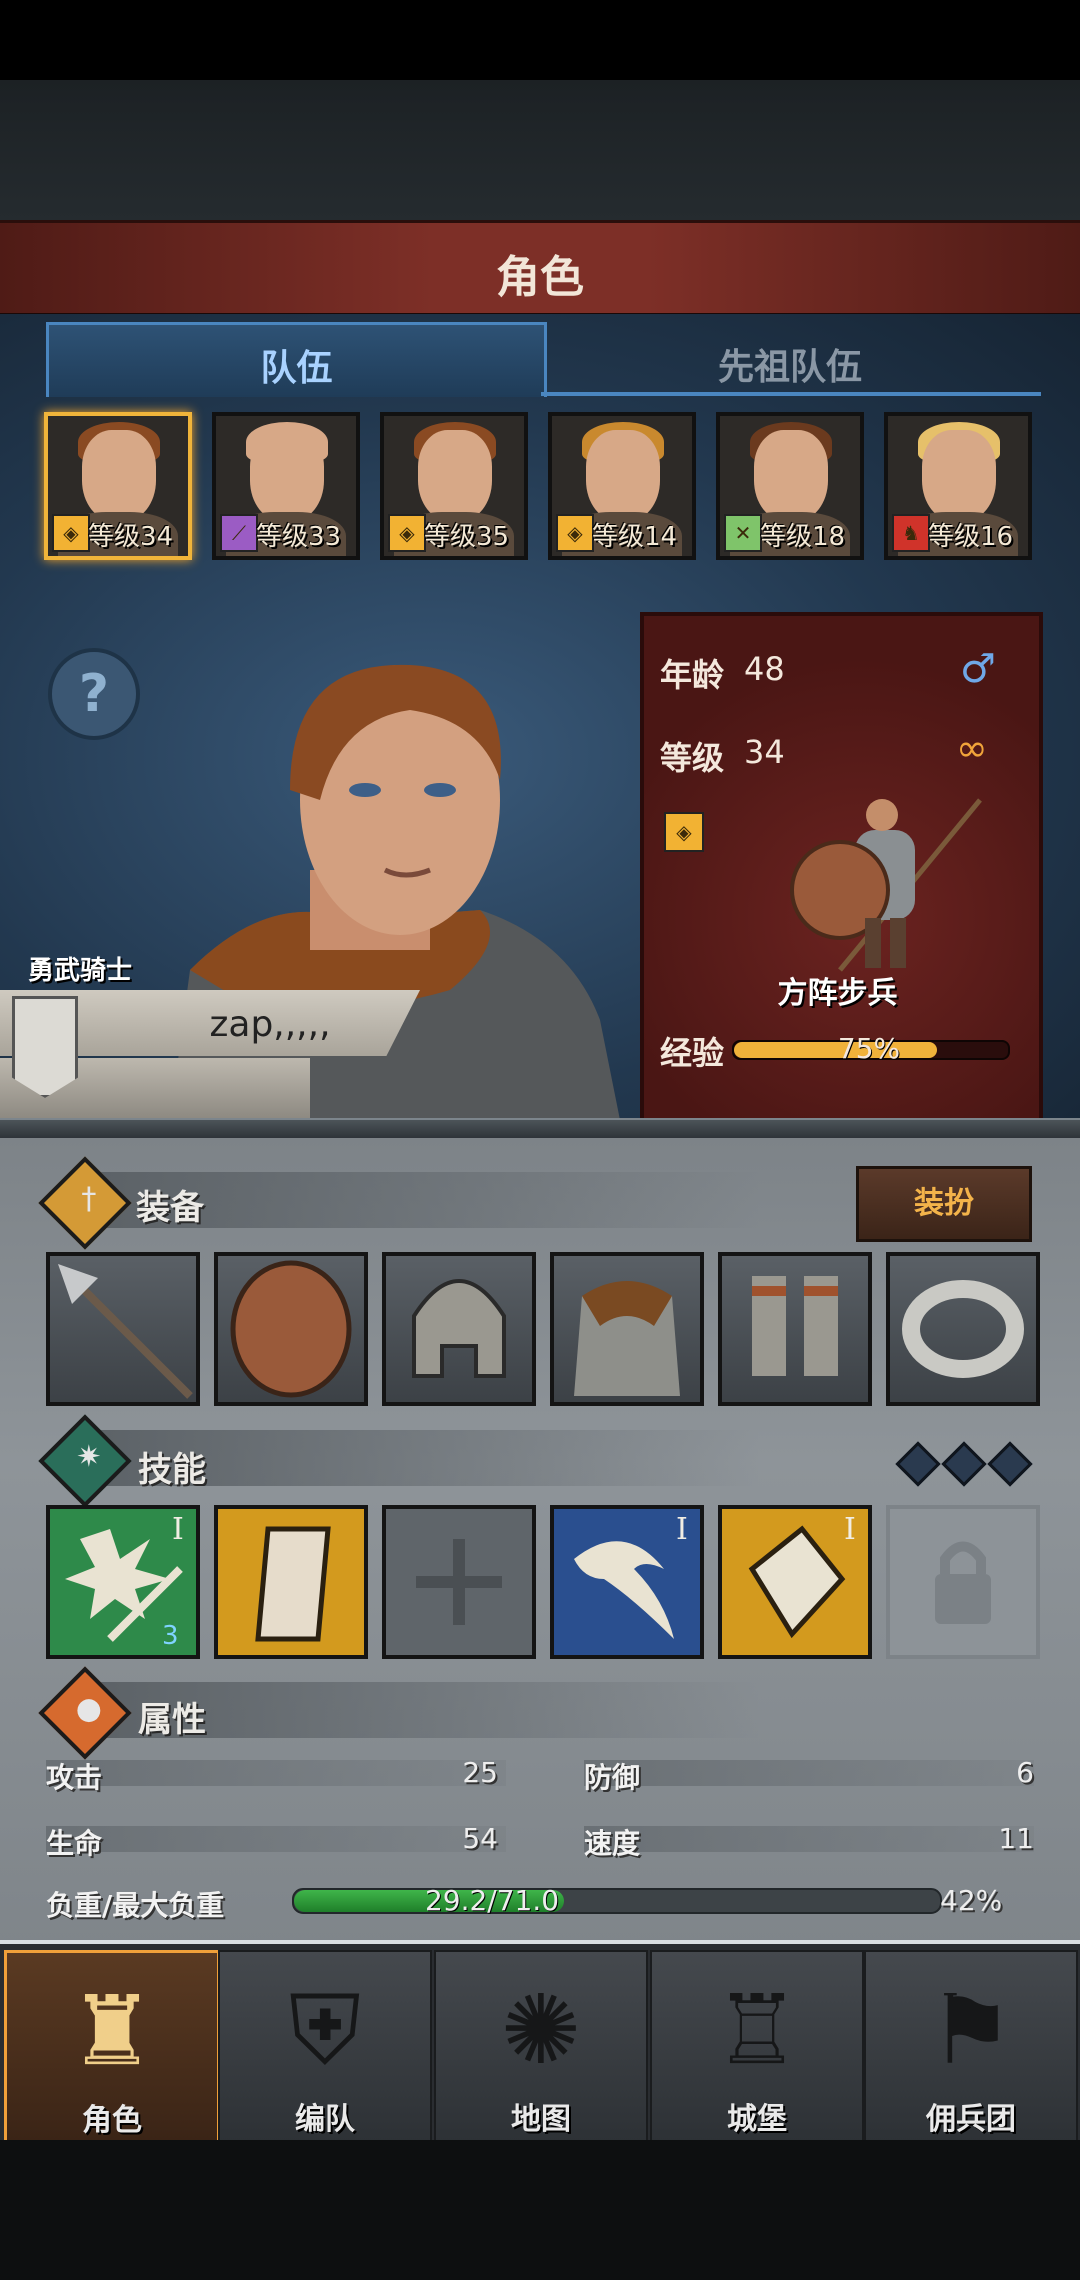 The height and width of the screenshot is (2280, 1080). I want to click on equipment-title: 装备, so click(170, 1208).